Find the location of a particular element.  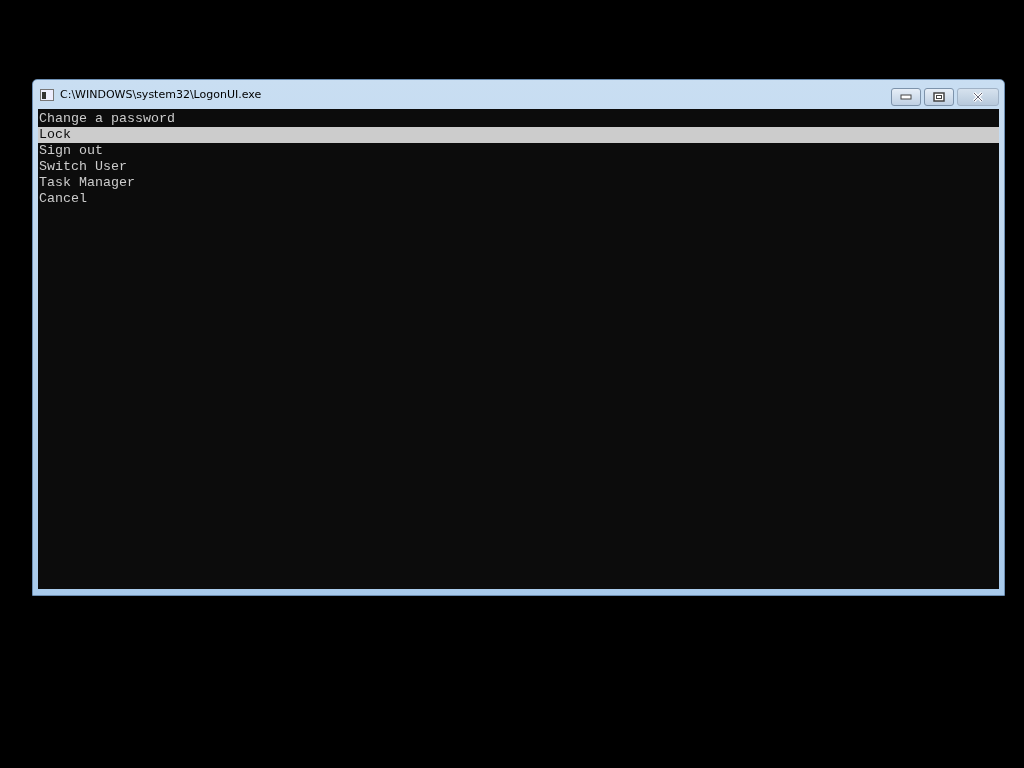

menu-item: Lock is located at coordinates (518, 135).